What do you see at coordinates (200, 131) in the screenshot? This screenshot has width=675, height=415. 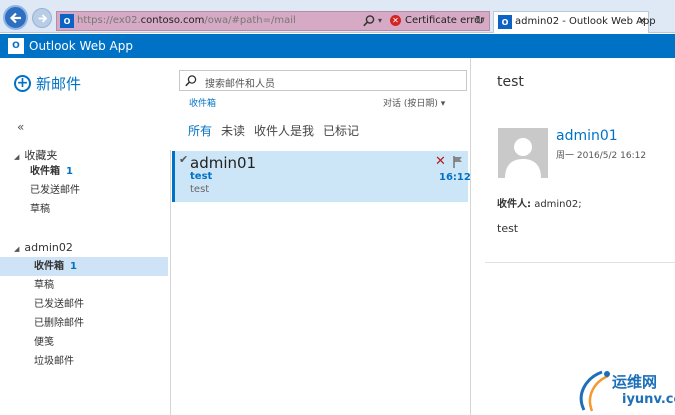 I see `filter-all: 所有` at bounding box center [200, 131].